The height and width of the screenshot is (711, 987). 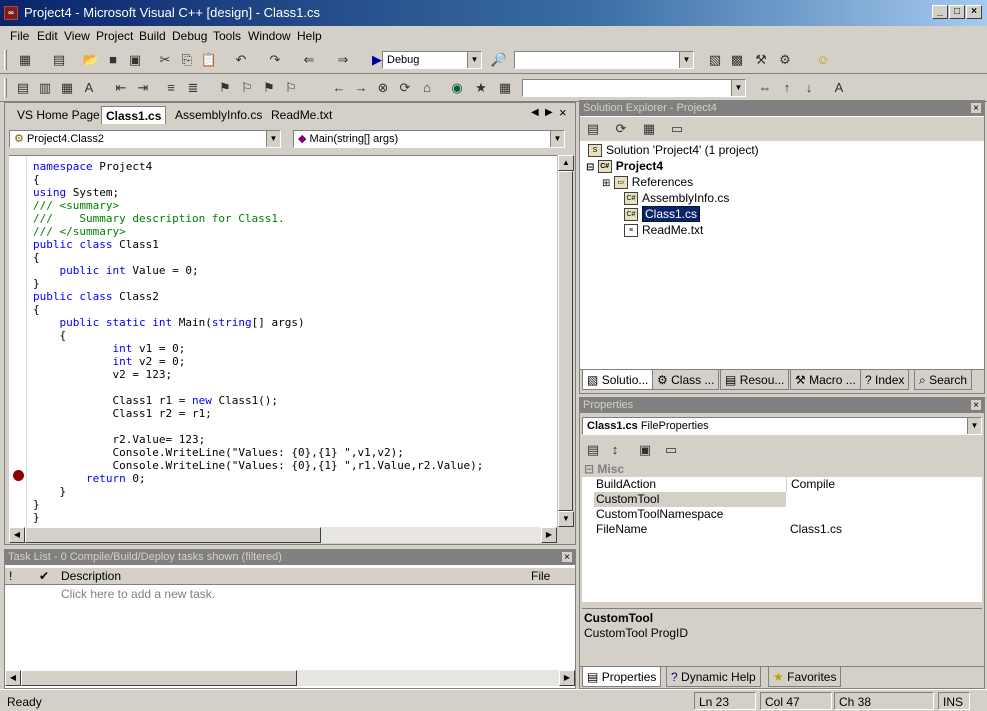 I want to click on undo-icon: ↶, so click(x=241, y=60).